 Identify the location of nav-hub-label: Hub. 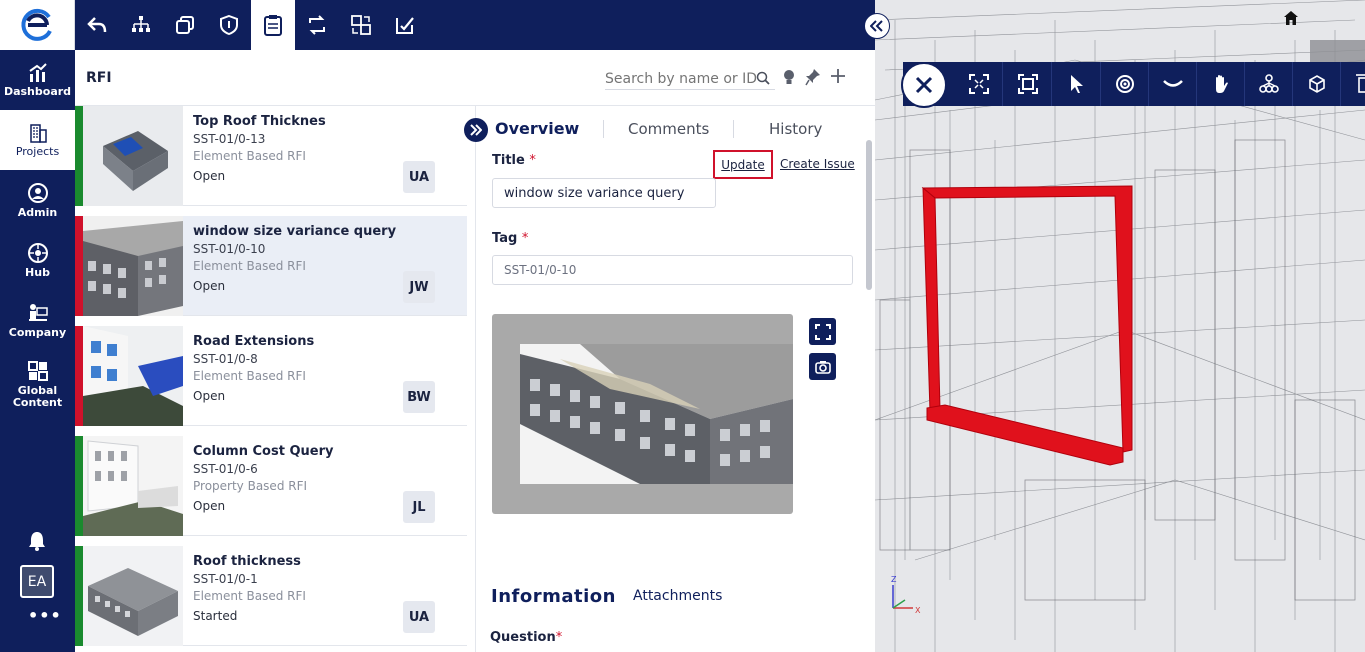
(37, 272).